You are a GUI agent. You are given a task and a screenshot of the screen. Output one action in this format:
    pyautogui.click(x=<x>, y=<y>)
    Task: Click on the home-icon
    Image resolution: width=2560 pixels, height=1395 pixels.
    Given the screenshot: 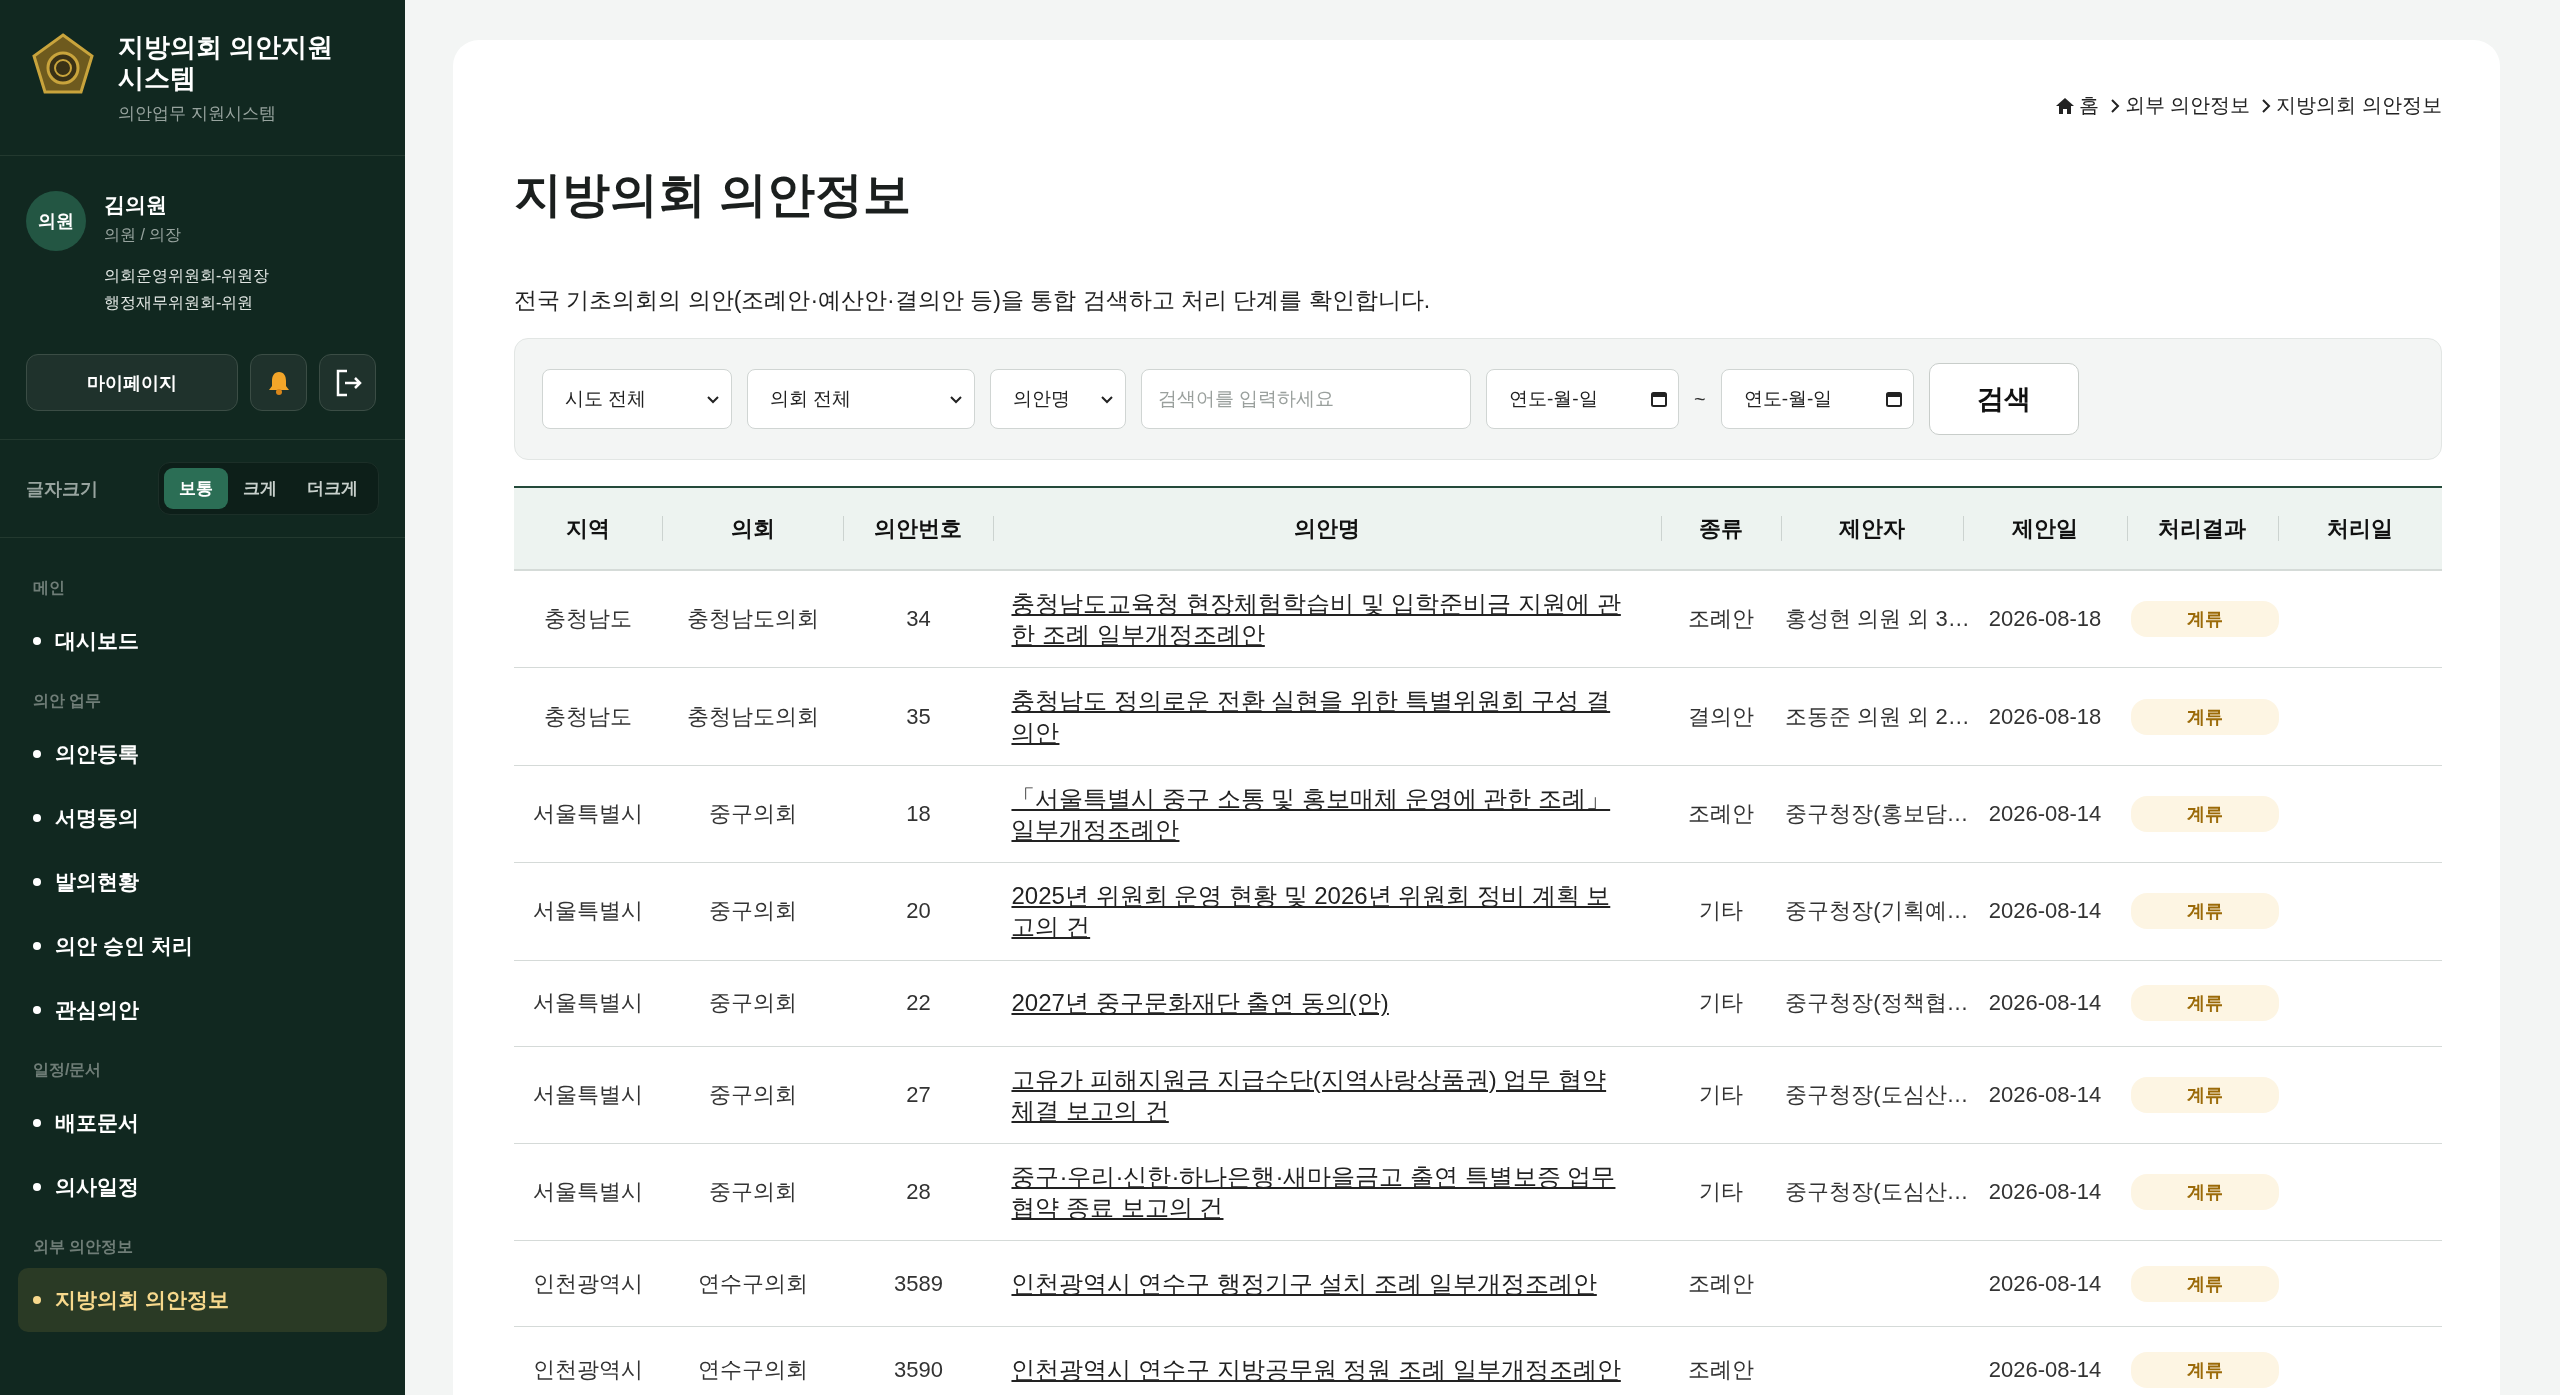 What is the action you would take?
    pyautogui.click(x=2064, y=105)
    